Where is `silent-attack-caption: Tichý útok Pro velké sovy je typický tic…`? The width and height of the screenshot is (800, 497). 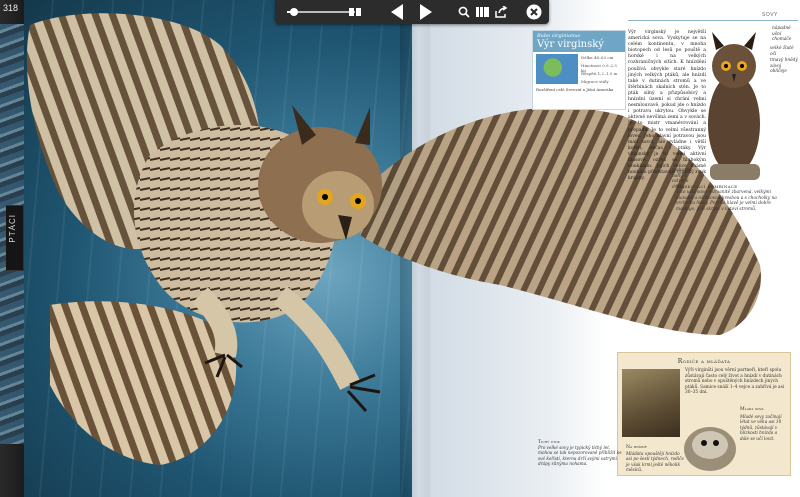
silent-attack-caption: Tichý útok Pro velké sovy je typický tic… is located at coordinates (581, 453).